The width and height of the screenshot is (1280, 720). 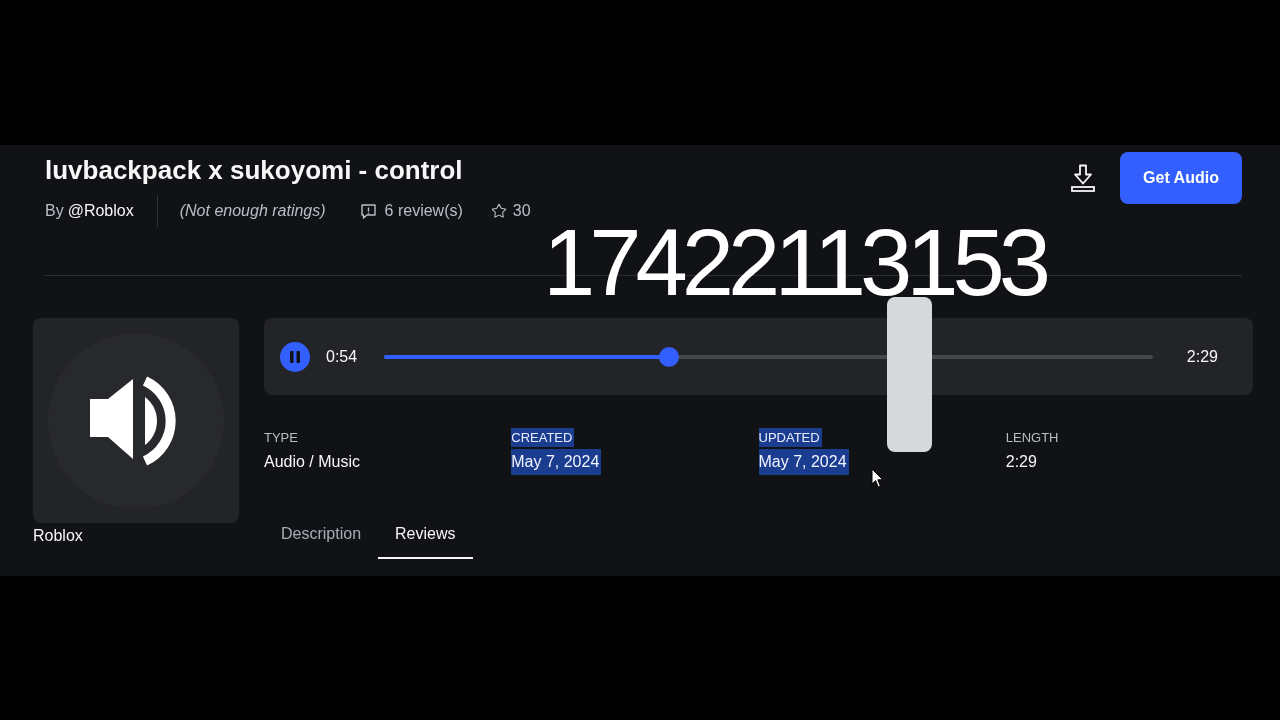 What do you see at coordinates (1202, 356) in the screenshot?
I see `duration-time: 2:29` at bounding box center [1202, 356].